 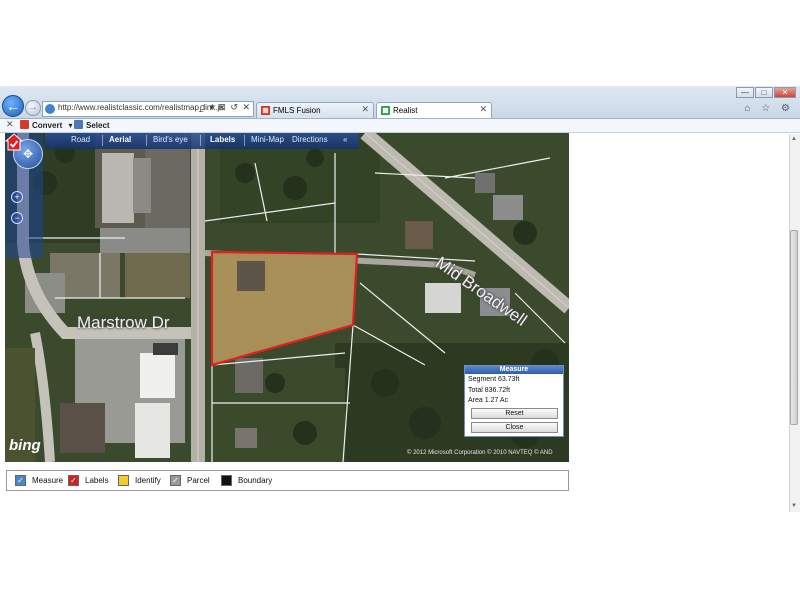 I want to click on scrollbar-thumb, so click(x=794, y=327).